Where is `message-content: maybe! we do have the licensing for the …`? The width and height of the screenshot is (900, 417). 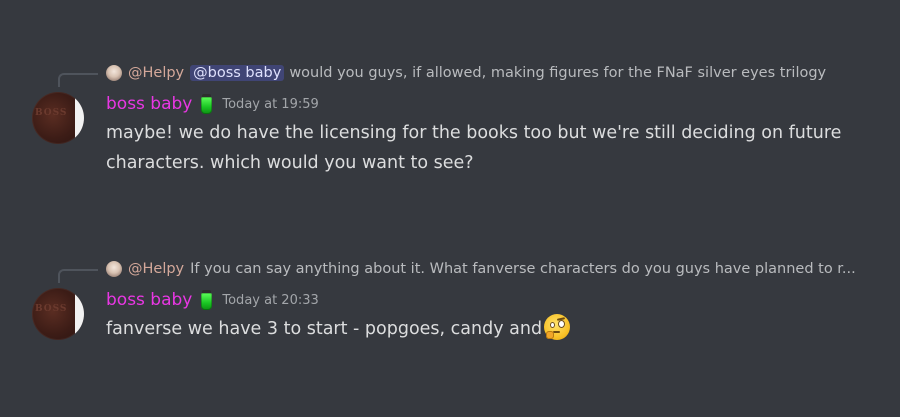 message-content: maybe! we do have the licensing for the … is located at coordinates (474, 148).